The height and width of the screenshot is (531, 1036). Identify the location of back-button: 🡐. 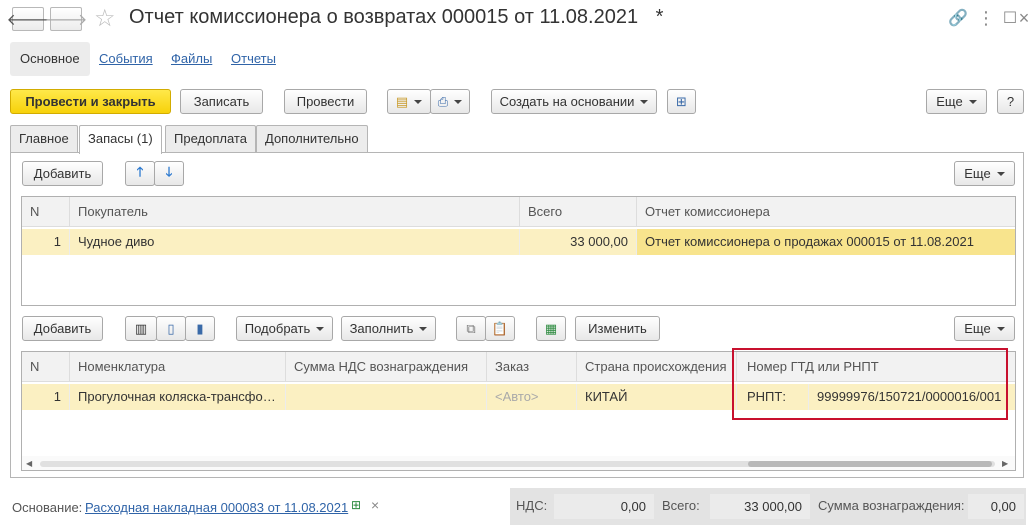
(28, 19).